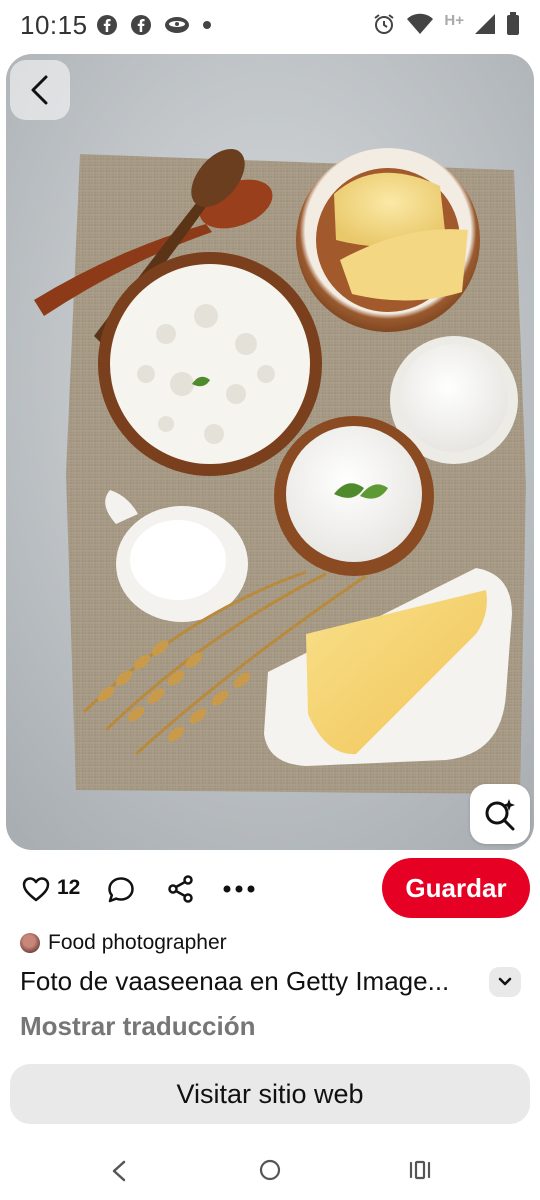 The image size is (540, 1200). I want to click on like-count: 12, so click(69, 887).